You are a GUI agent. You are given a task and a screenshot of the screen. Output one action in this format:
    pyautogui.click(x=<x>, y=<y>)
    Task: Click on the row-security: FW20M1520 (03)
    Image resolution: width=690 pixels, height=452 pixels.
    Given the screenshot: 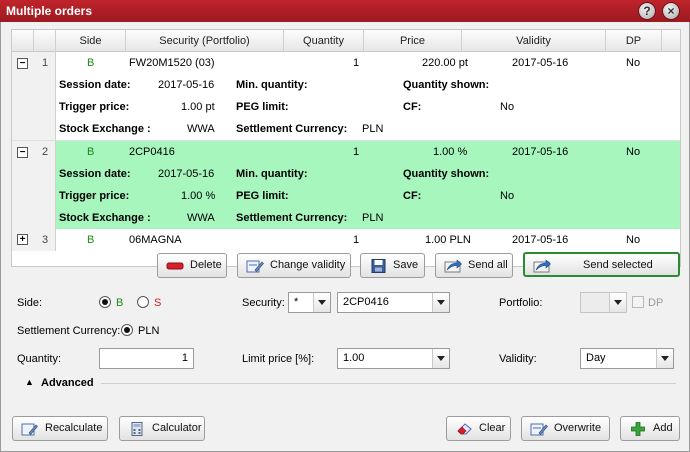 What is the action you would take?
    pyautogui.click(x=172, y=63)
    